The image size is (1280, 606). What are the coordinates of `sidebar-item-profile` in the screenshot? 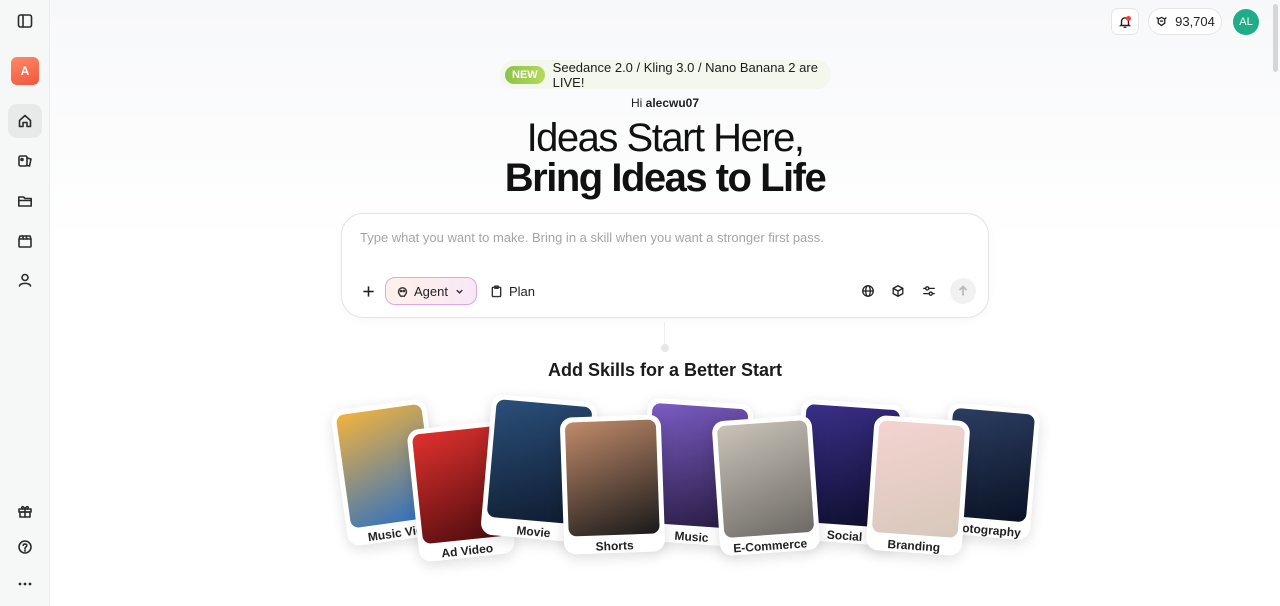 It's located at (25, 280).